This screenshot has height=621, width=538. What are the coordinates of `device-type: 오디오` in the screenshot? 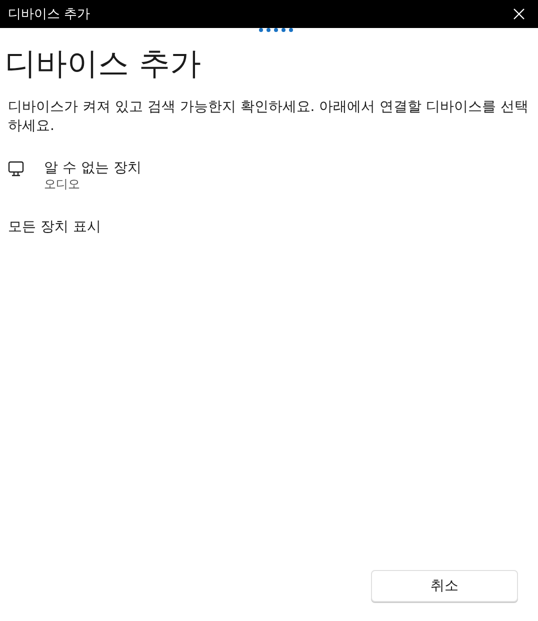 It's located at (62, 184).